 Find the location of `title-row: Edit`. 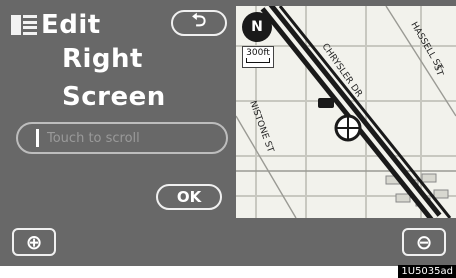

title-row: Edit is located at coordinates (56, 25).